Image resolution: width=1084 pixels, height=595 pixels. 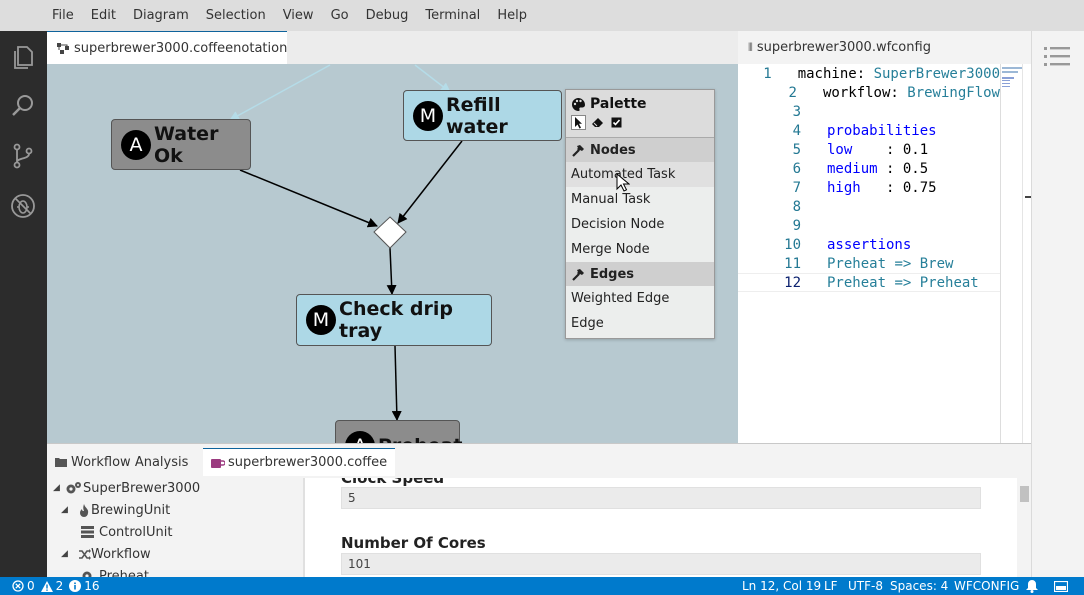 I want to click on code-line: 10 assertions, so click(x=848, y=244).